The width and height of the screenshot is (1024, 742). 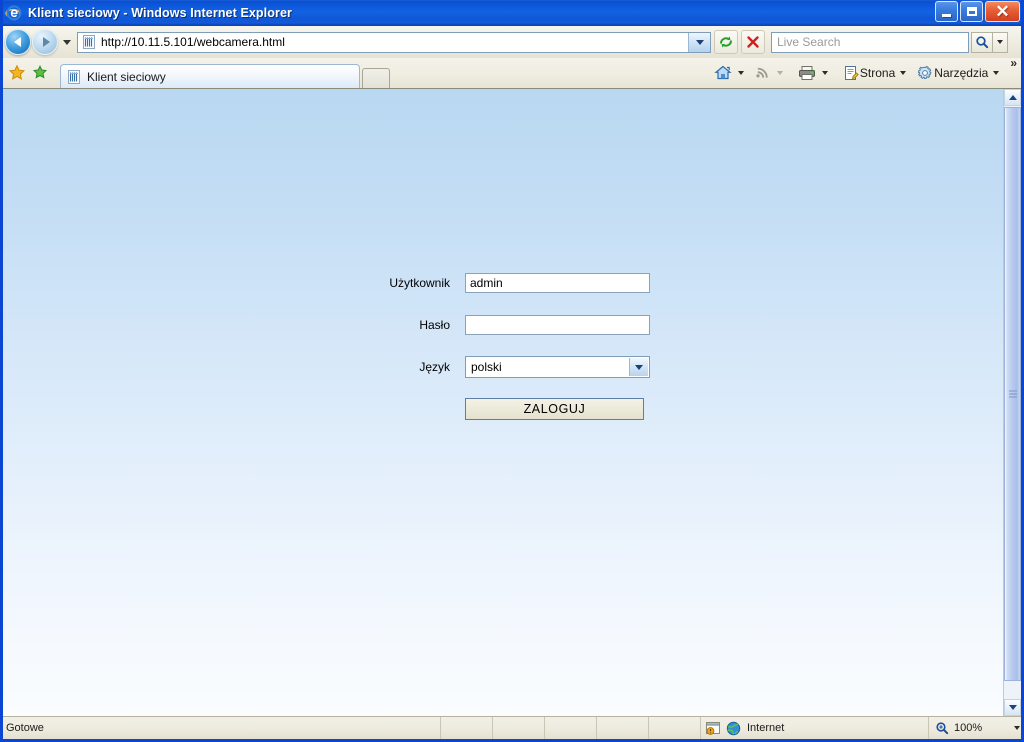 I want to click on ie-logo-icon, so click(x=14, y=13).